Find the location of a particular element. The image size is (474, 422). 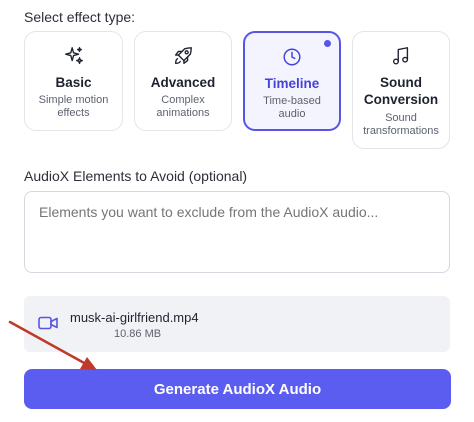

card-title: Timeline is located at coordinates (292, 83).